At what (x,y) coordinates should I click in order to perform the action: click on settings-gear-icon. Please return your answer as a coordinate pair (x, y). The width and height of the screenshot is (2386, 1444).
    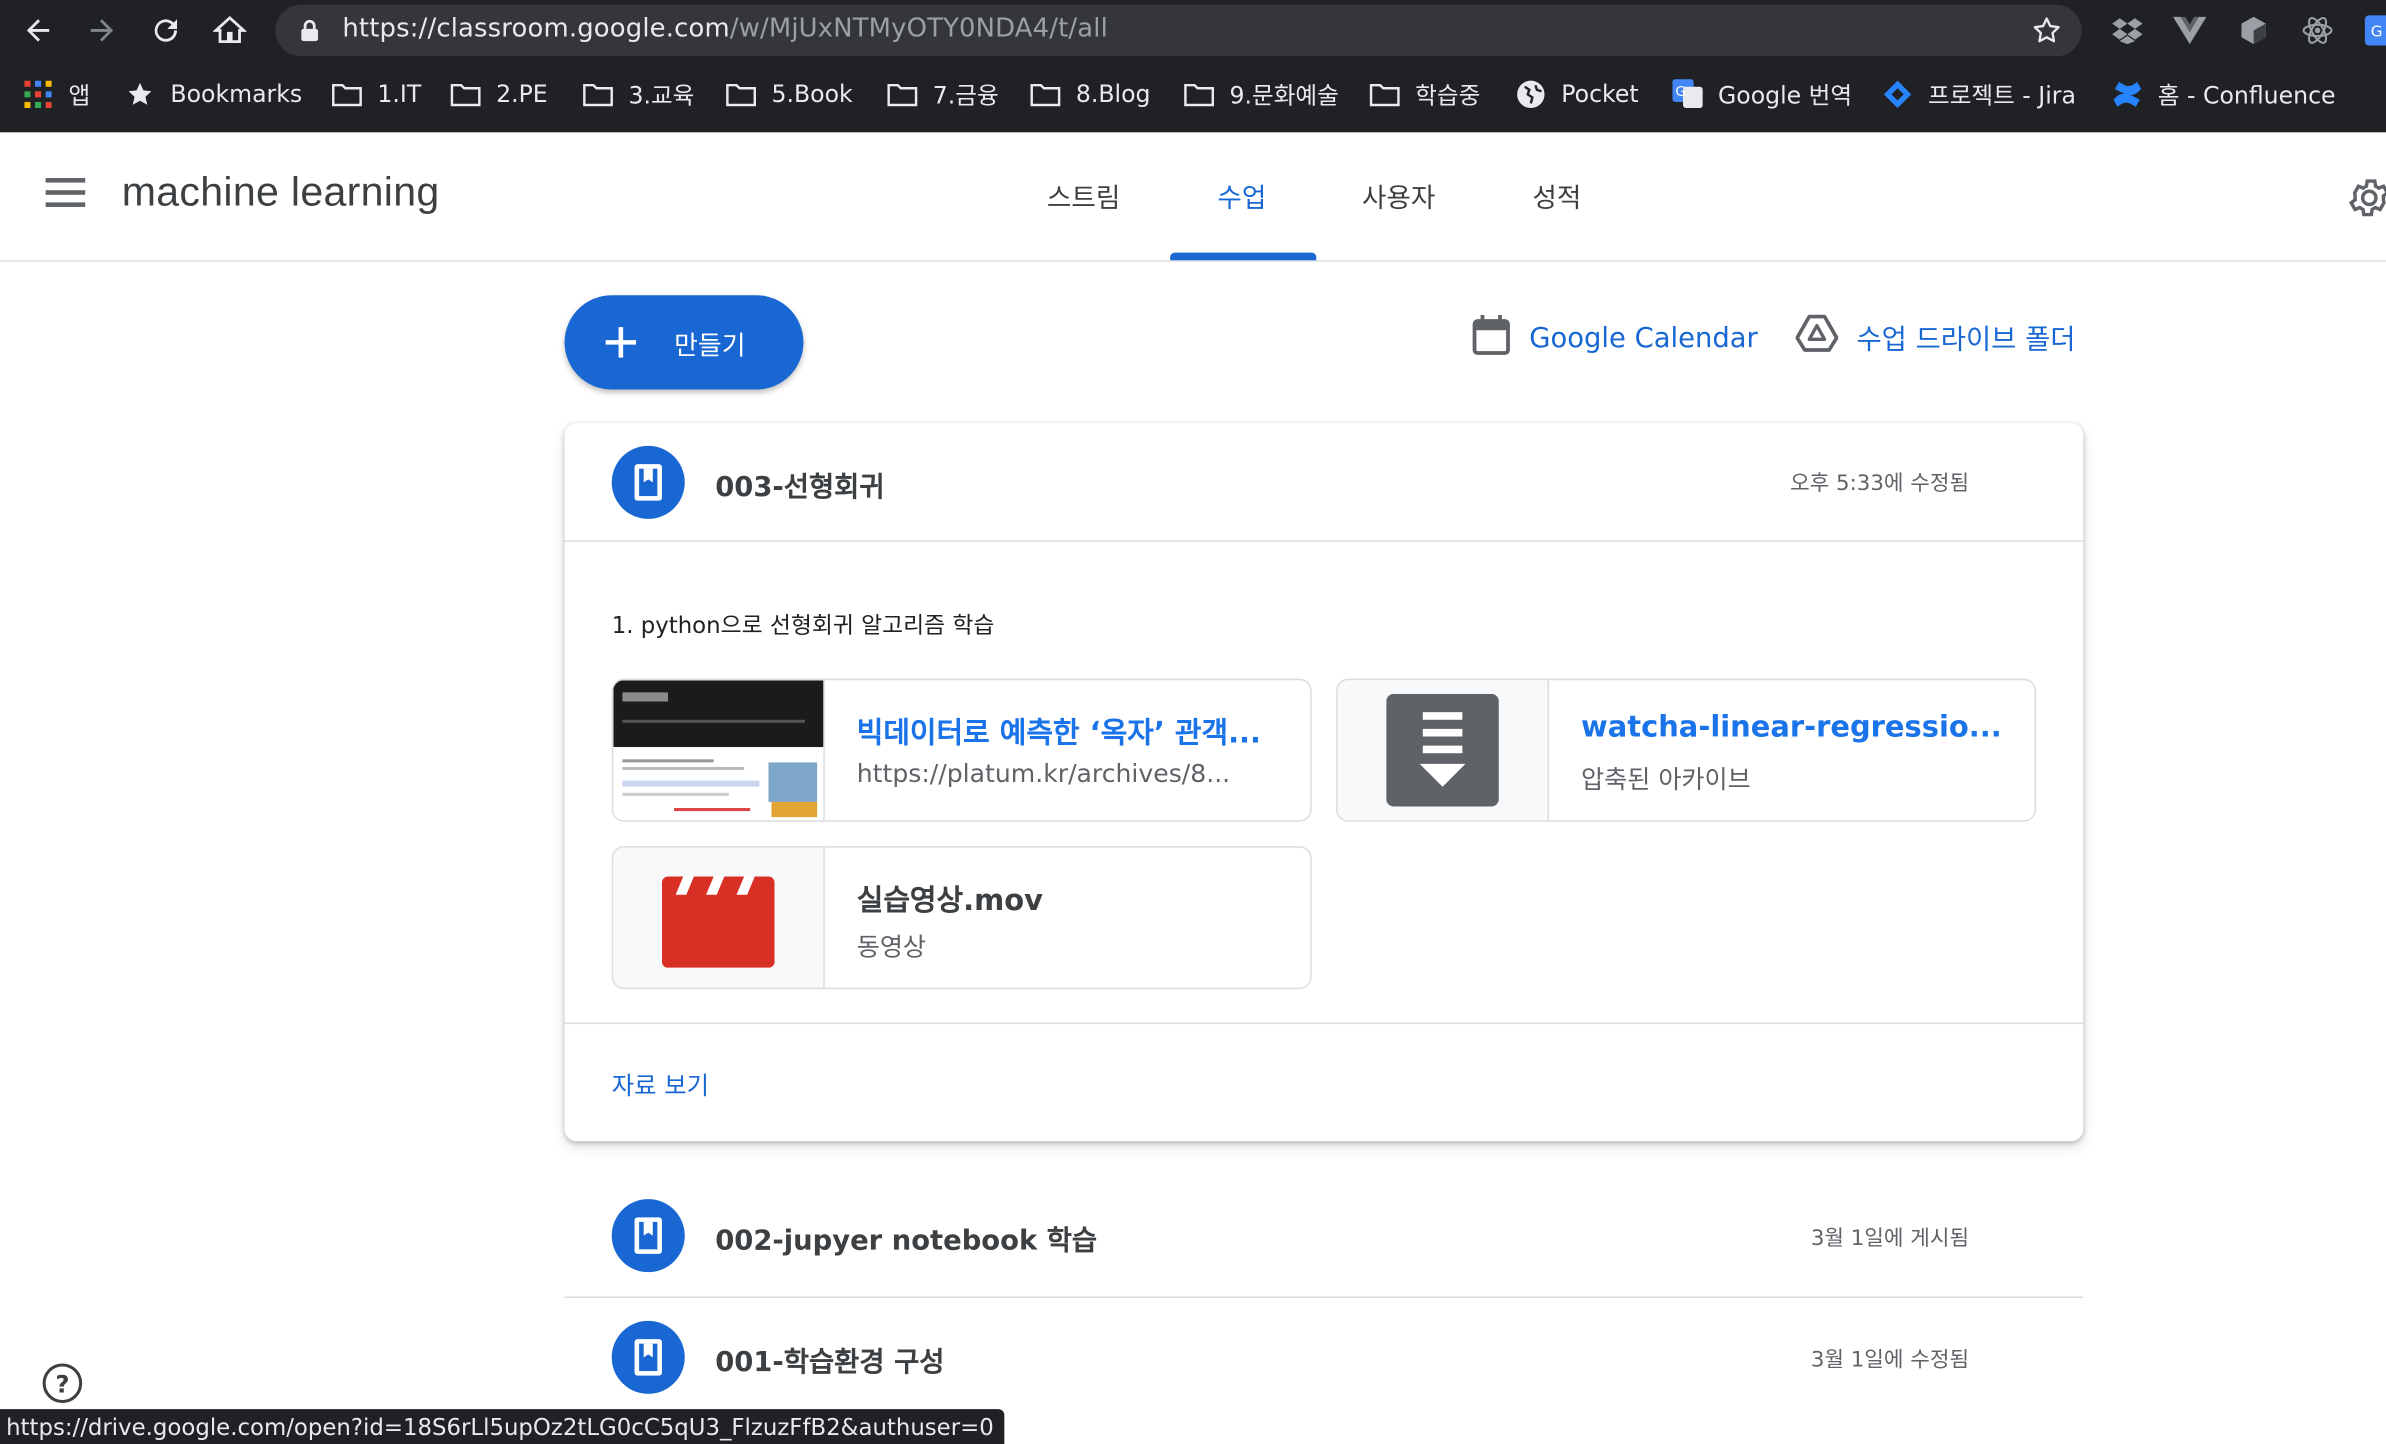
    Looking at the image, I should click on (2366, 198).